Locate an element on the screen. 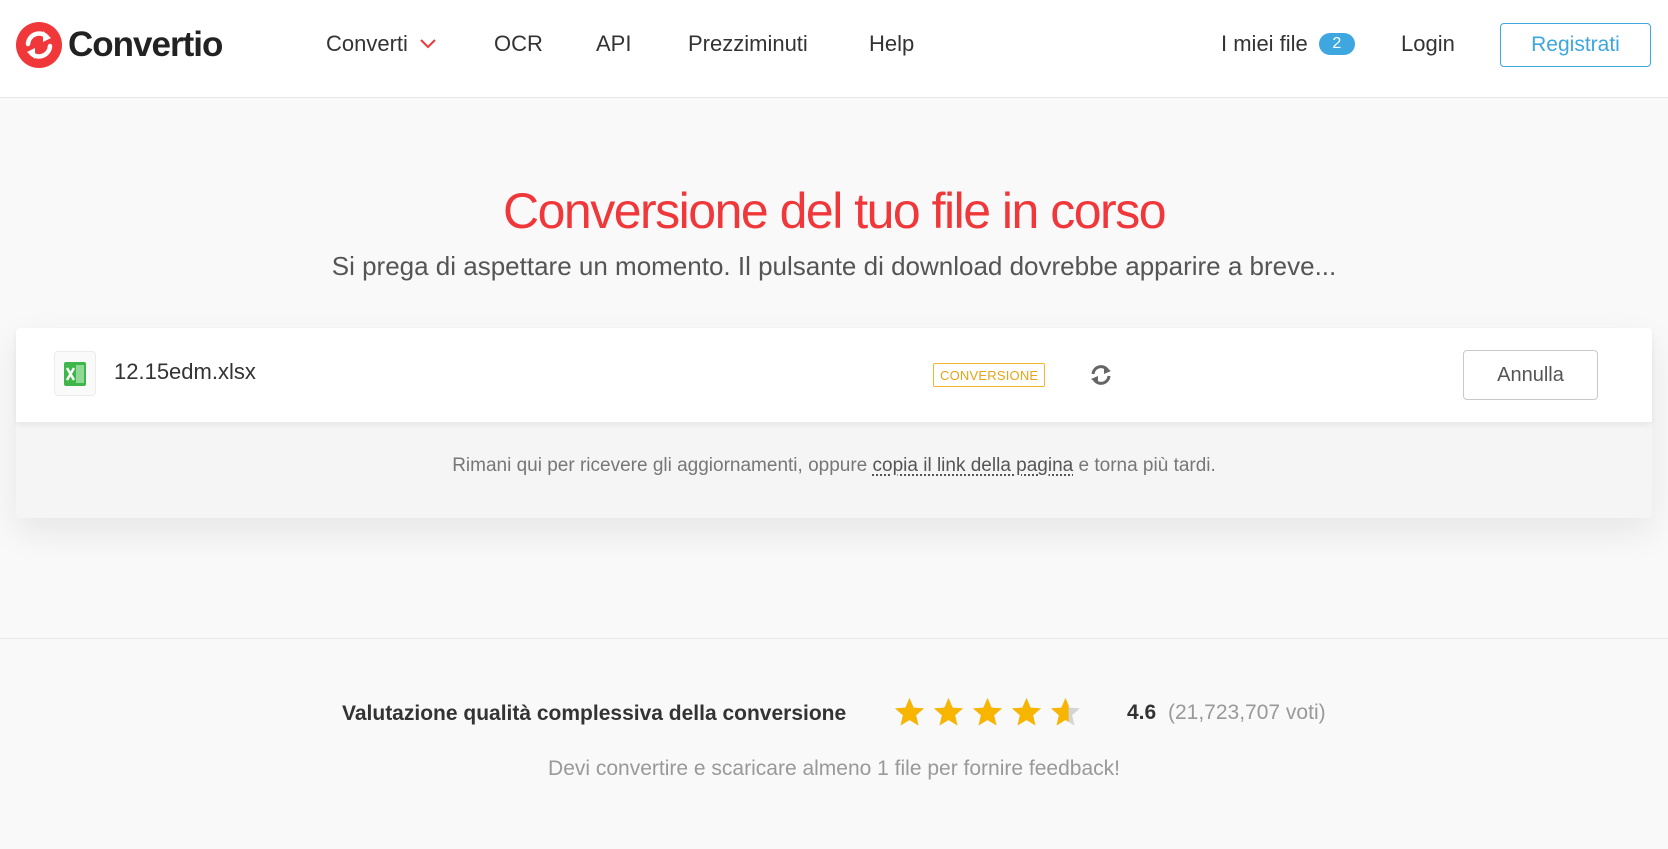 The image size is (1668, 849). register-button: Registrati is located at coordinates (1575, 45).